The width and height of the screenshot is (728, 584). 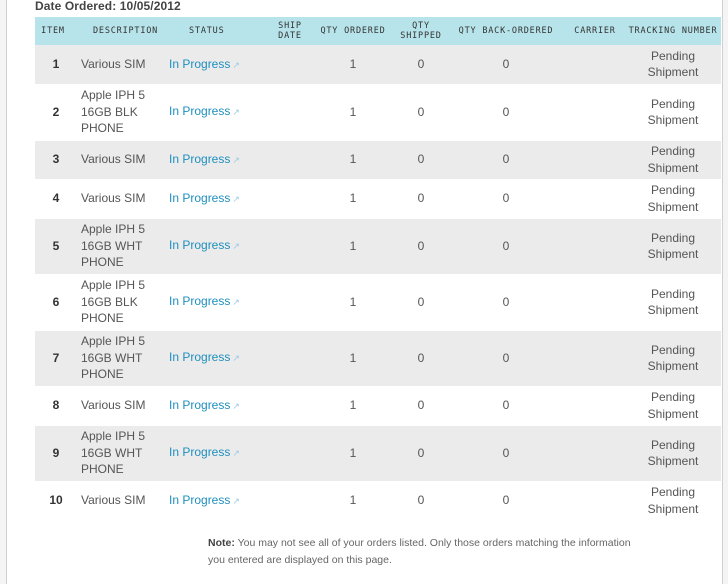 I want to click on column-header-status: Status, so click(x=215, y=31).